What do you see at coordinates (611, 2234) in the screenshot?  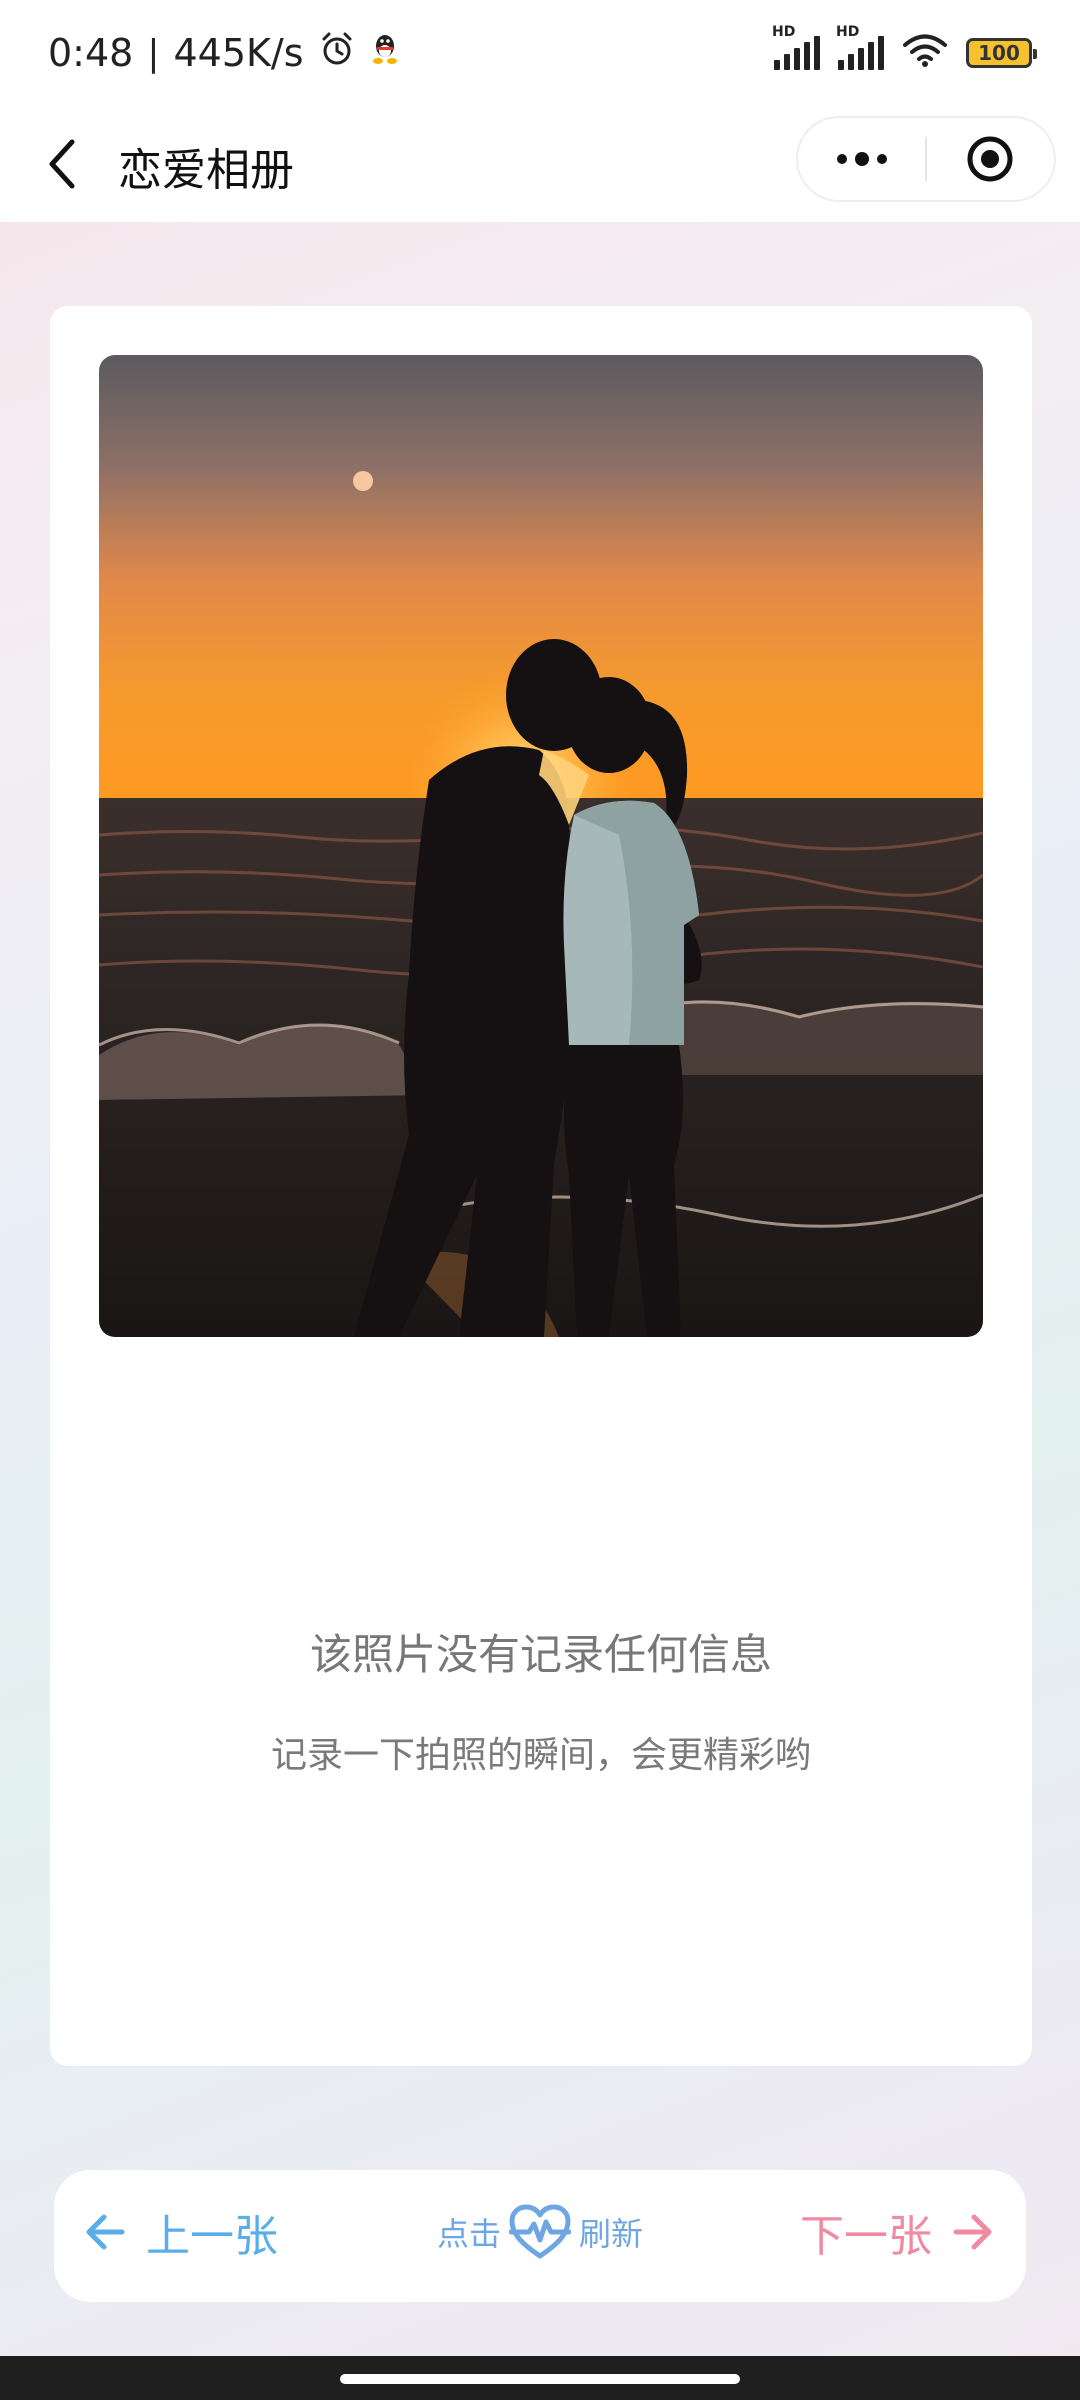 I see `refresh-suffix: 刷新` at bounding box center [611, 2234].